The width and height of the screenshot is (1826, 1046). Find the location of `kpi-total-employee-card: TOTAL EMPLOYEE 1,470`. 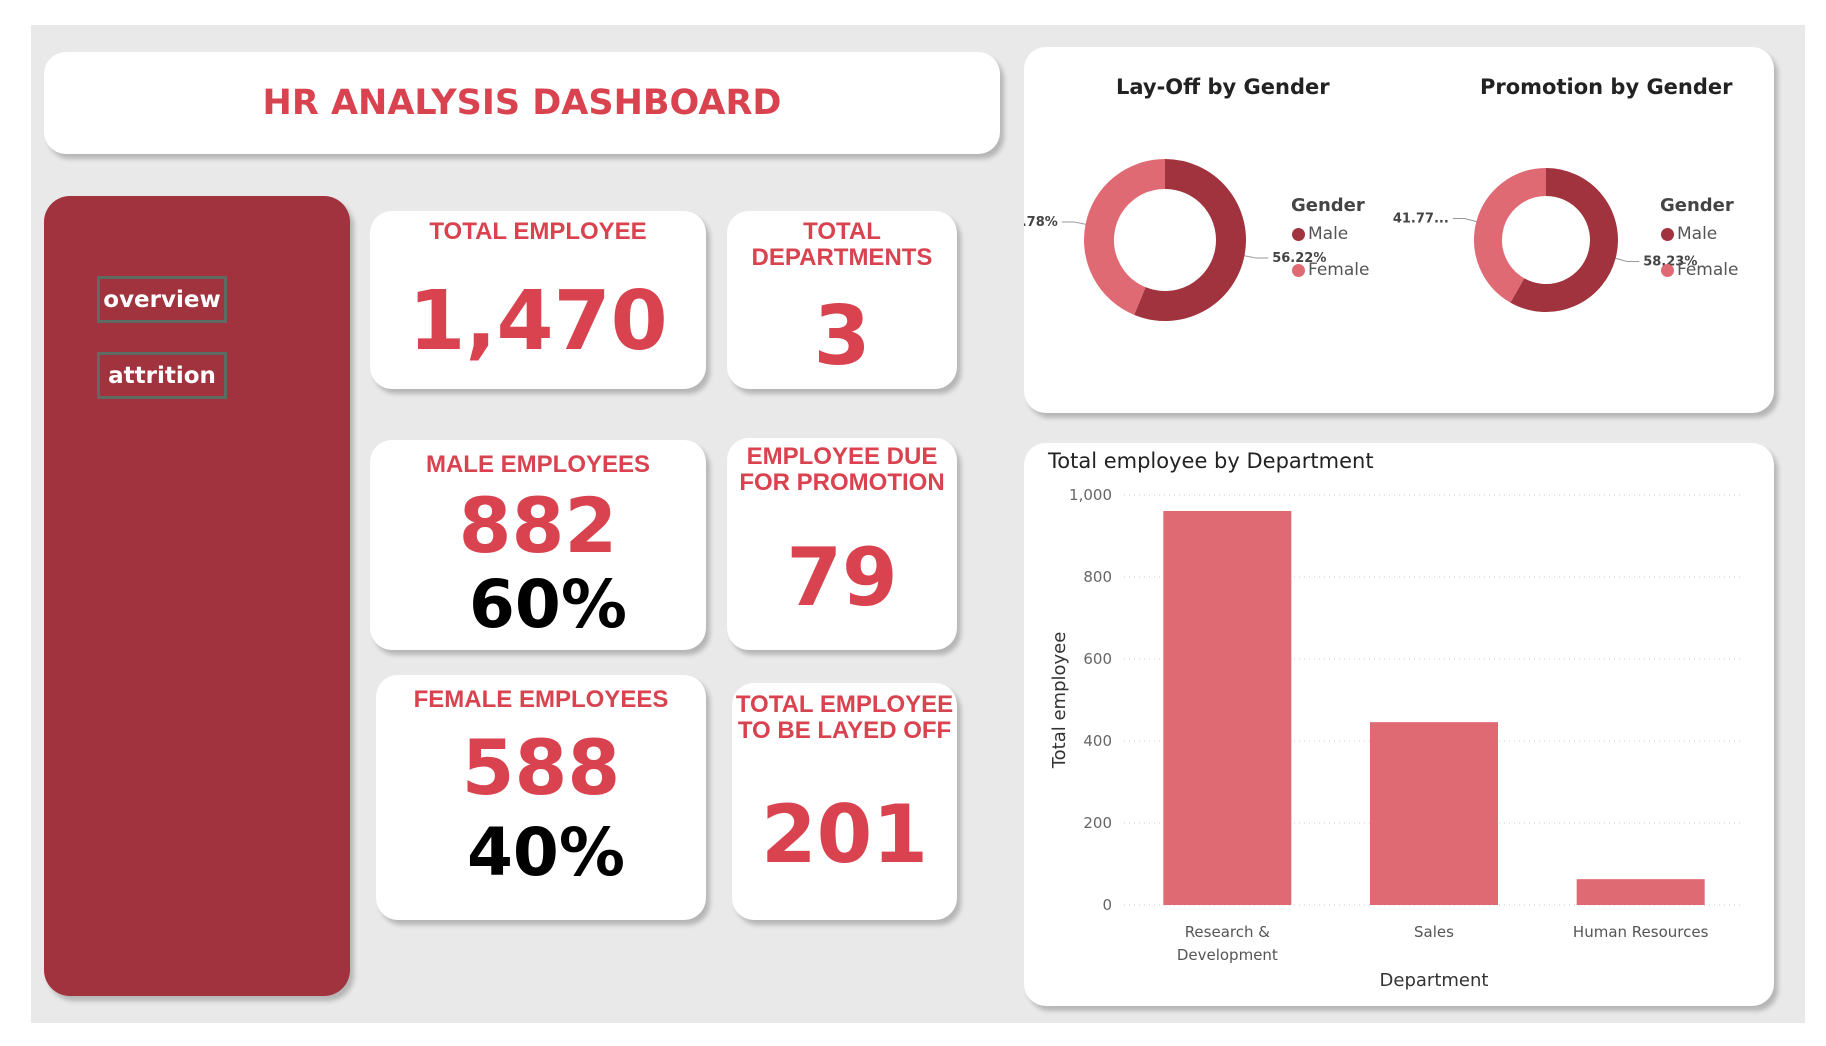

kpi-total-employee-card: TOTAL EMPLOYEE 1,470 is located at coordinates (538, 300).